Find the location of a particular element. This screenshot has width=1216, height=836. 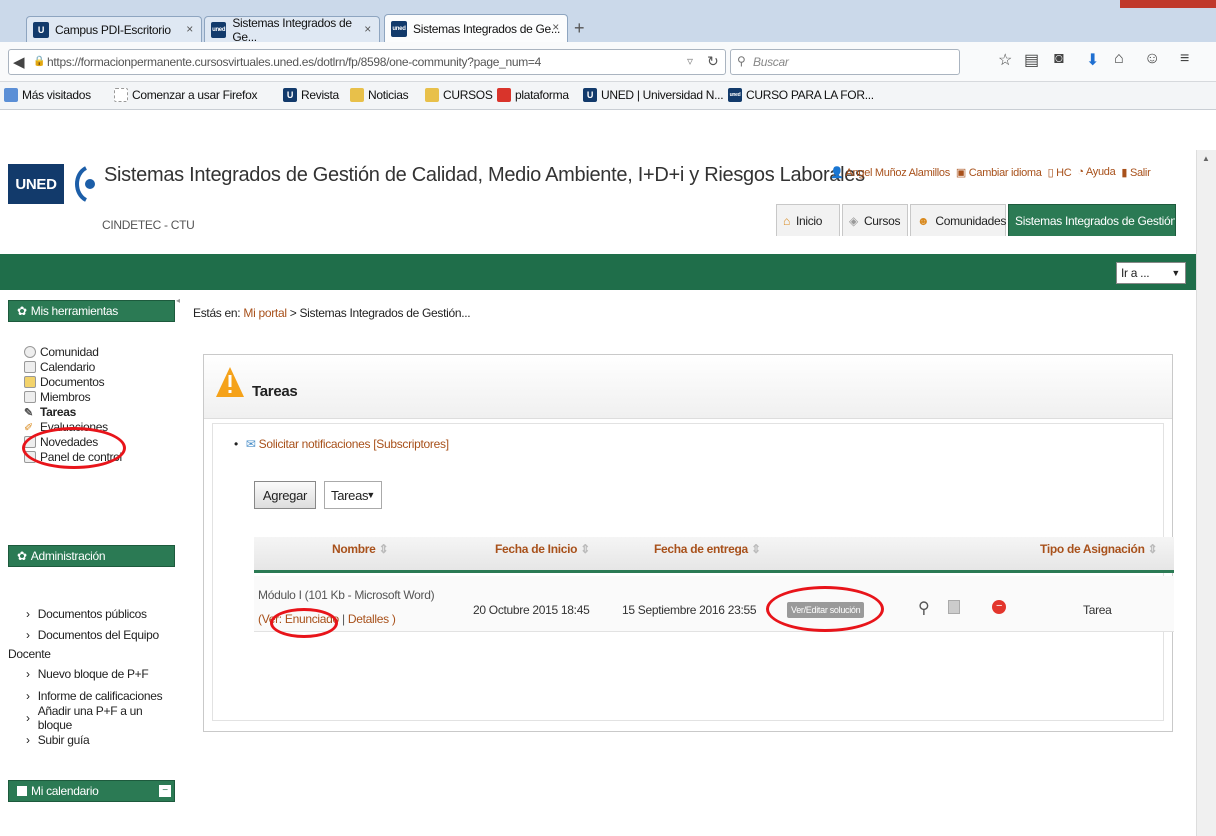

uned-swirl-logo is located at coordinates (84, 184).